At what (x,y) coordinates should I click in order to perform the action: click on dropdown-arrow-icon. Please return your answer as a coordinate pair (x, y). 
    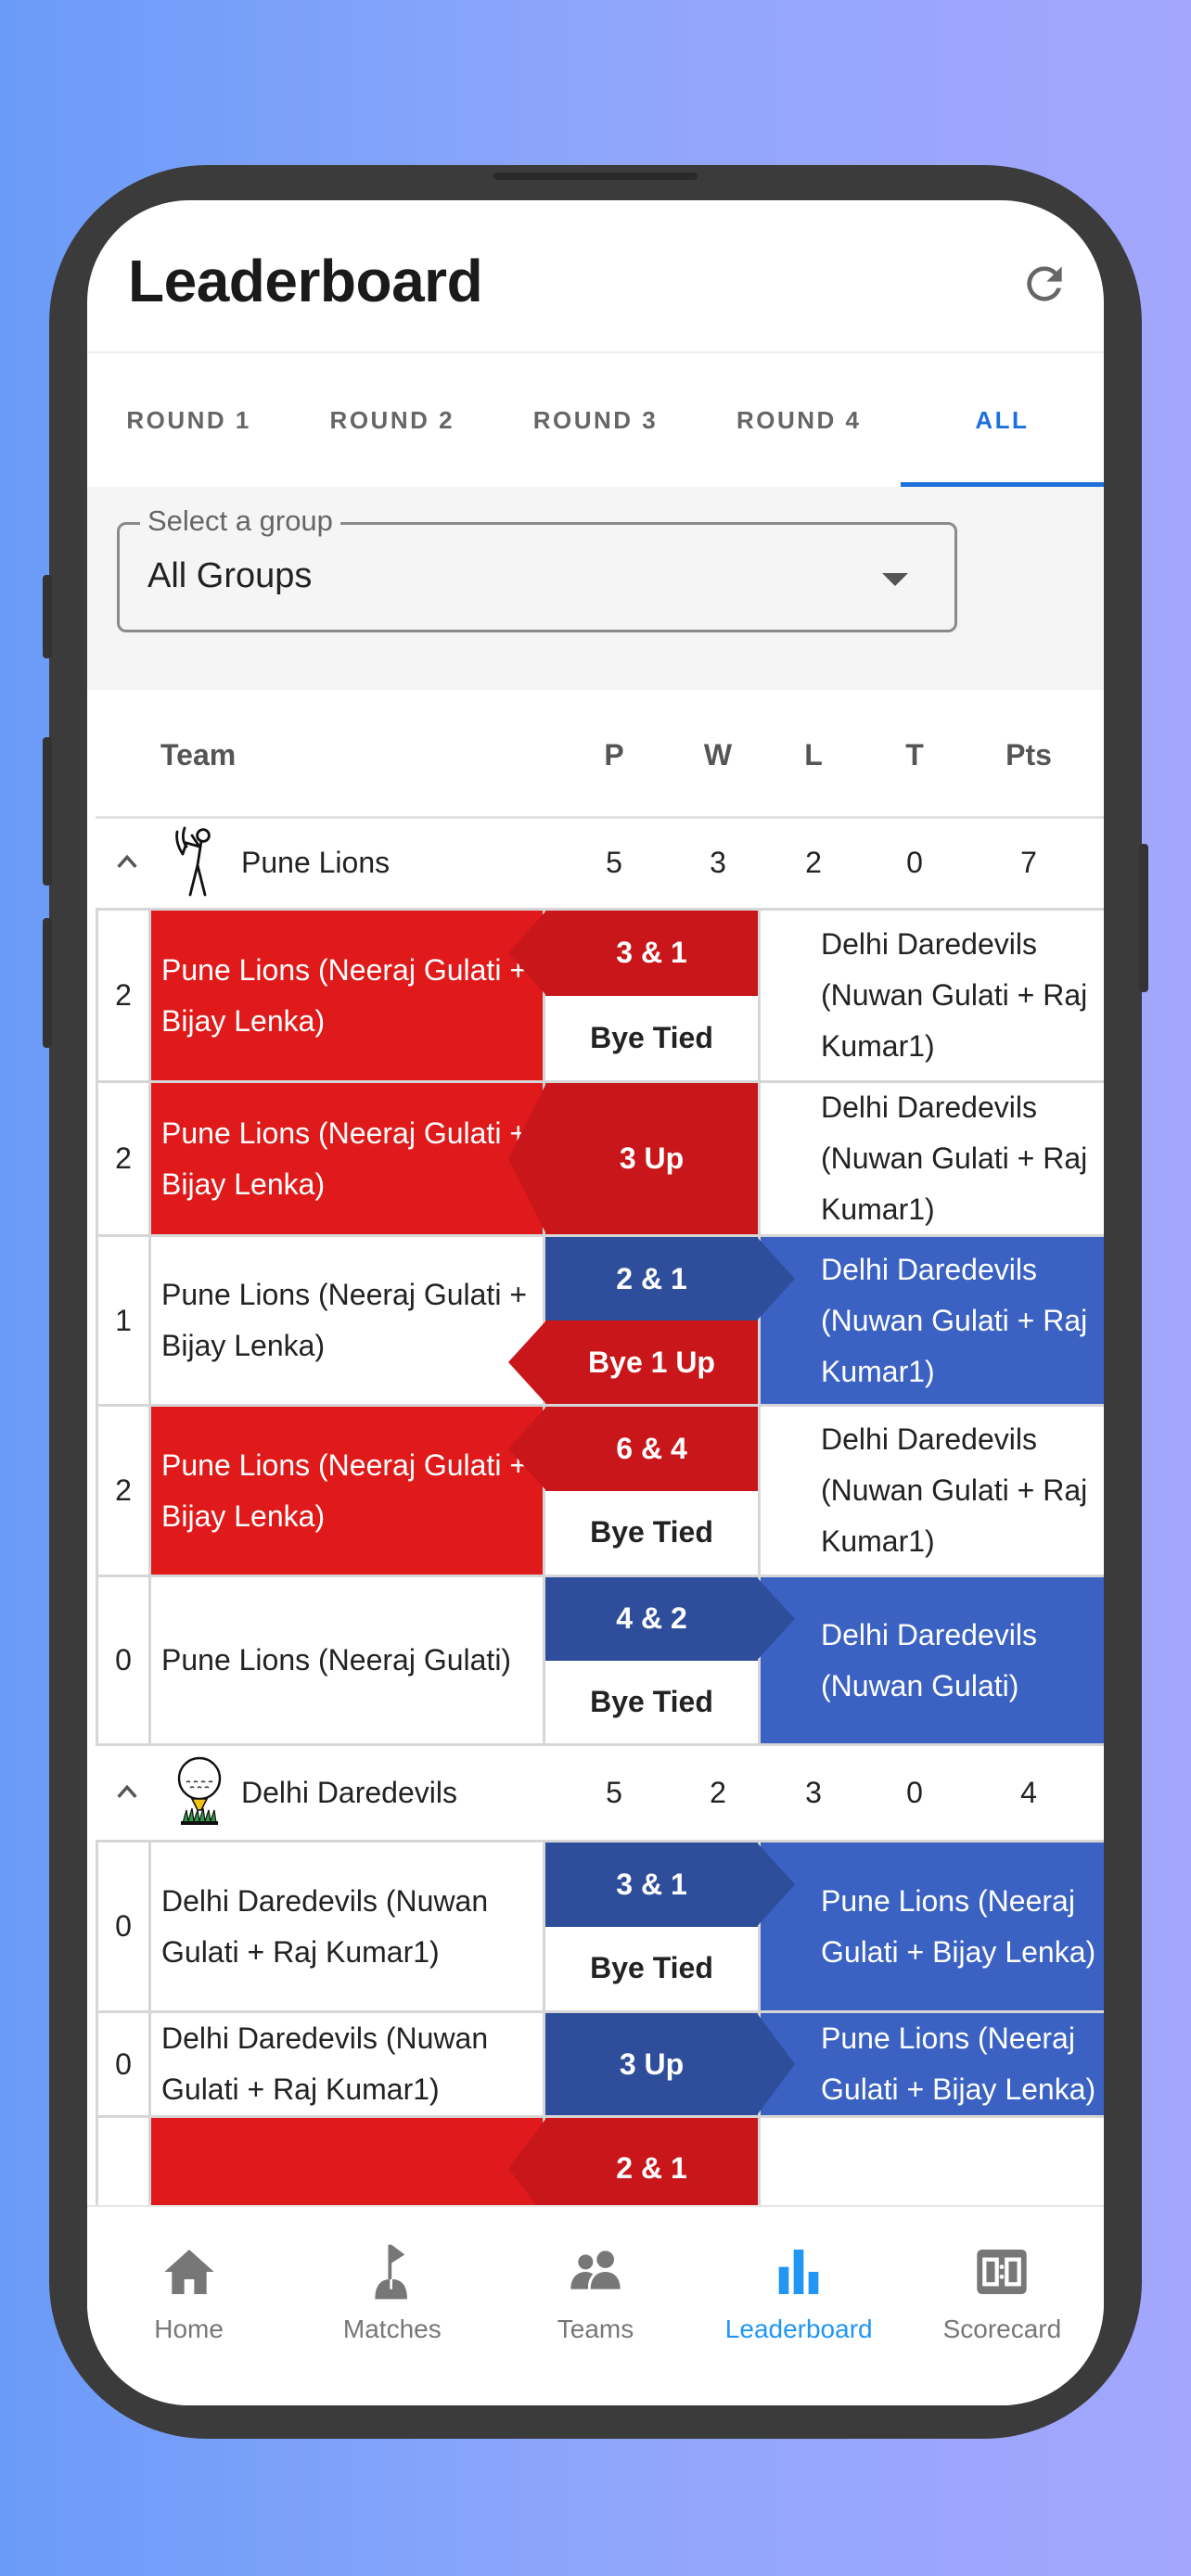
    Looking at the image, I should click on (895, 579).